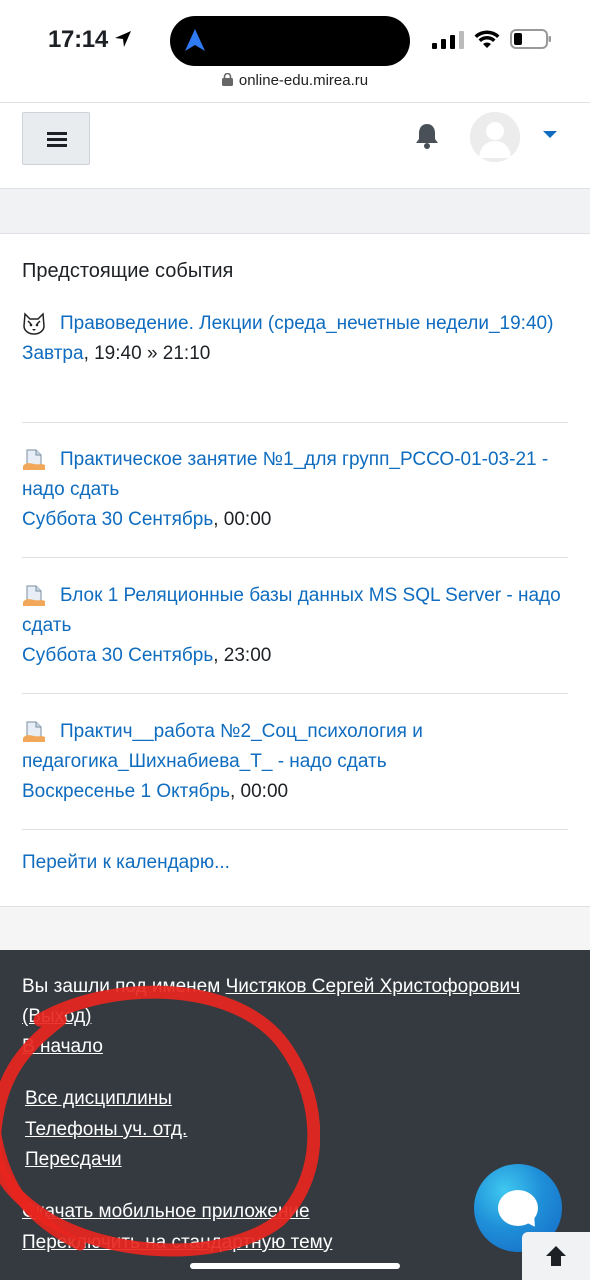 This screenshot has width=590, height=1280. Describe the element at coordinates (303, 80) in the screenshot. I see `url-text: online-edu.mirea.ru` at that location.